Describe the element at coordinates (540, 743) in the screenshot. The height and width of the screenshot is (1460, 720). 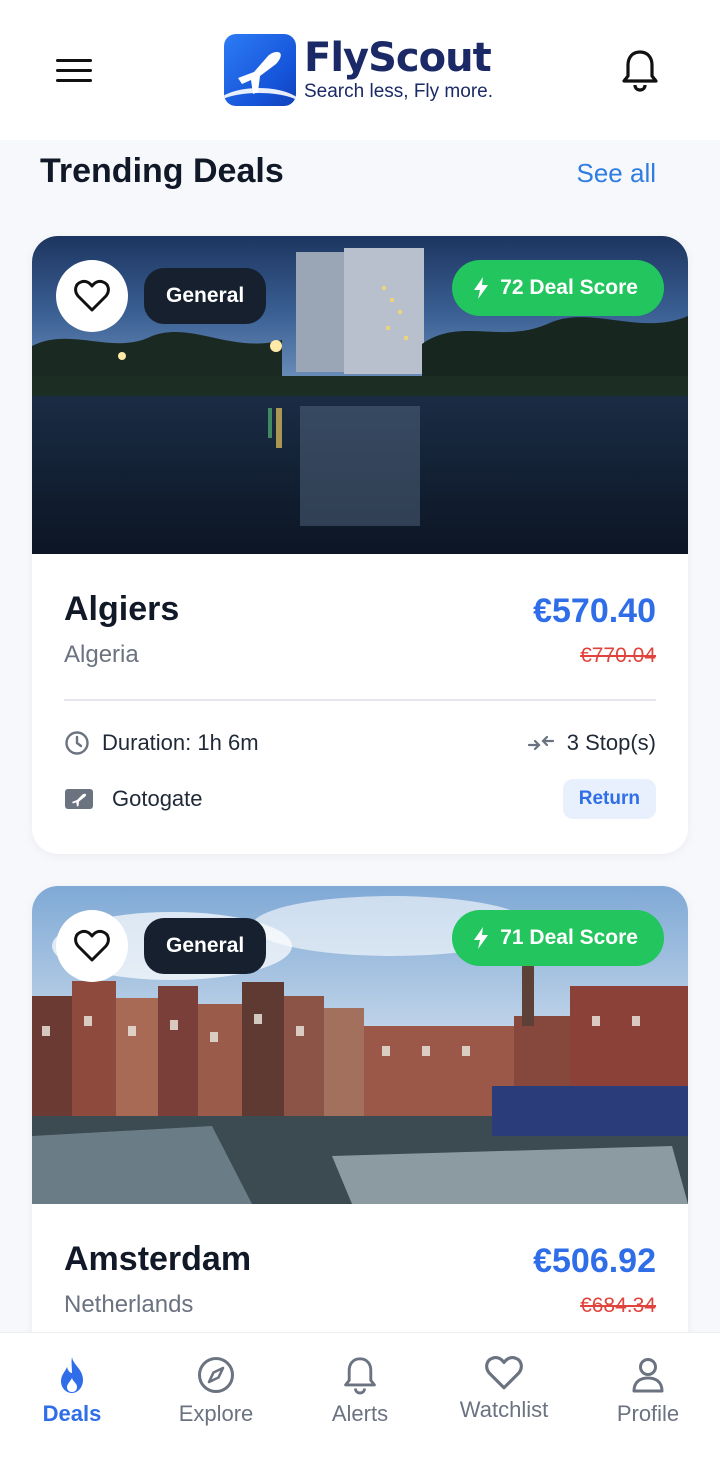
I see `stops-icon` at that location.